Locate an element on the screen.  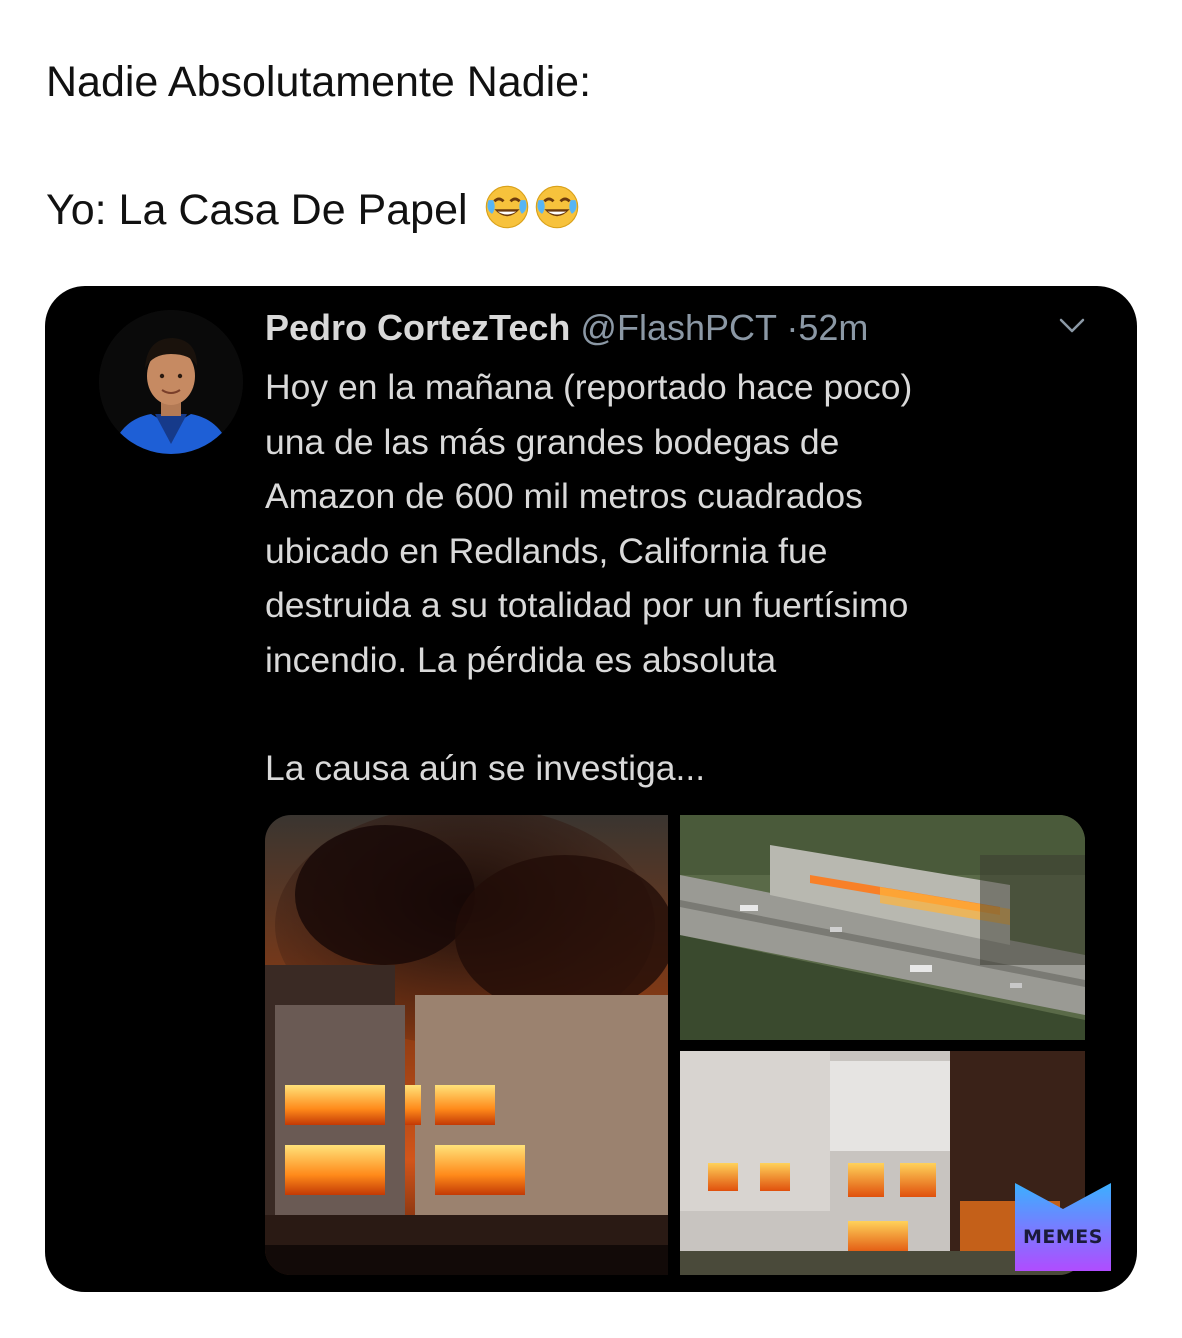
caption-line-2-text: Yo: La Casa De Papel is located at coordinates (257, 210).